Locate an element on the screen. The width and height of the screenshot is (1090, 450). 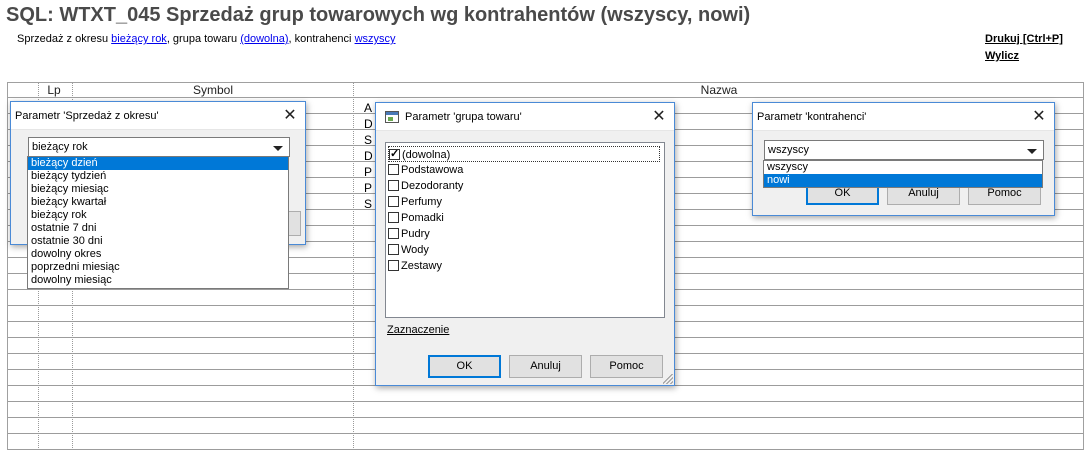
period-option: bieżący rok is located at coordinates (158, 215).